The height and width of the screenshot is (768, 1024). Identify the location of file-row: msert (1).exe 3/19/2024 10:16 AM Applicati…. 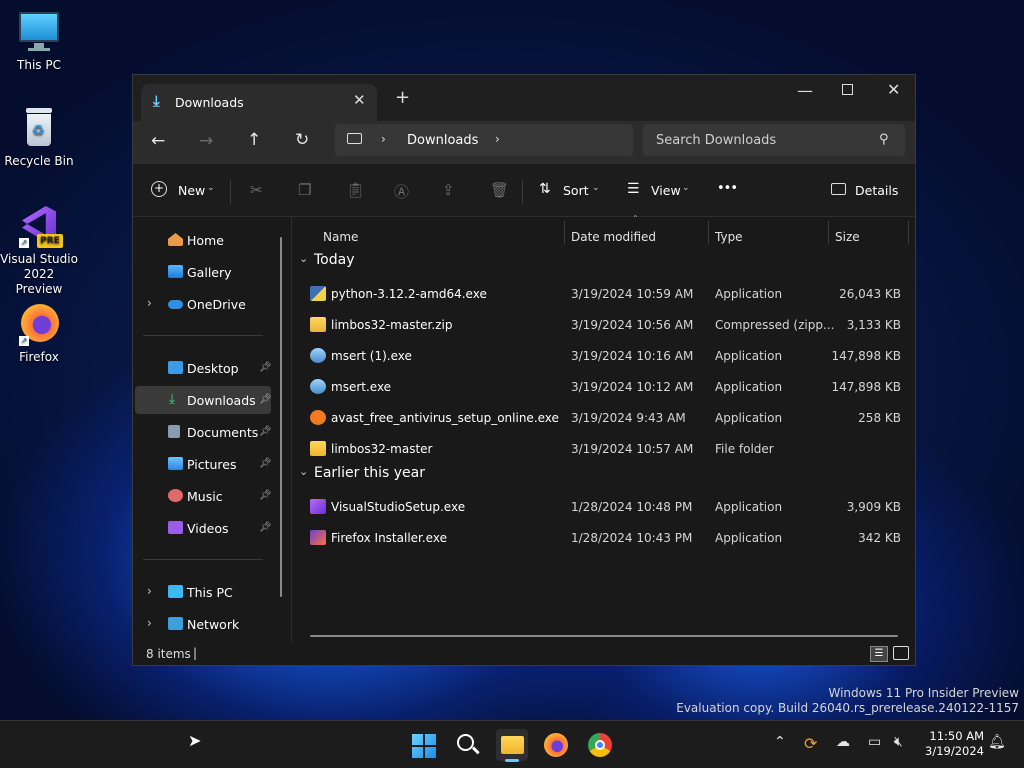
(603, 356).